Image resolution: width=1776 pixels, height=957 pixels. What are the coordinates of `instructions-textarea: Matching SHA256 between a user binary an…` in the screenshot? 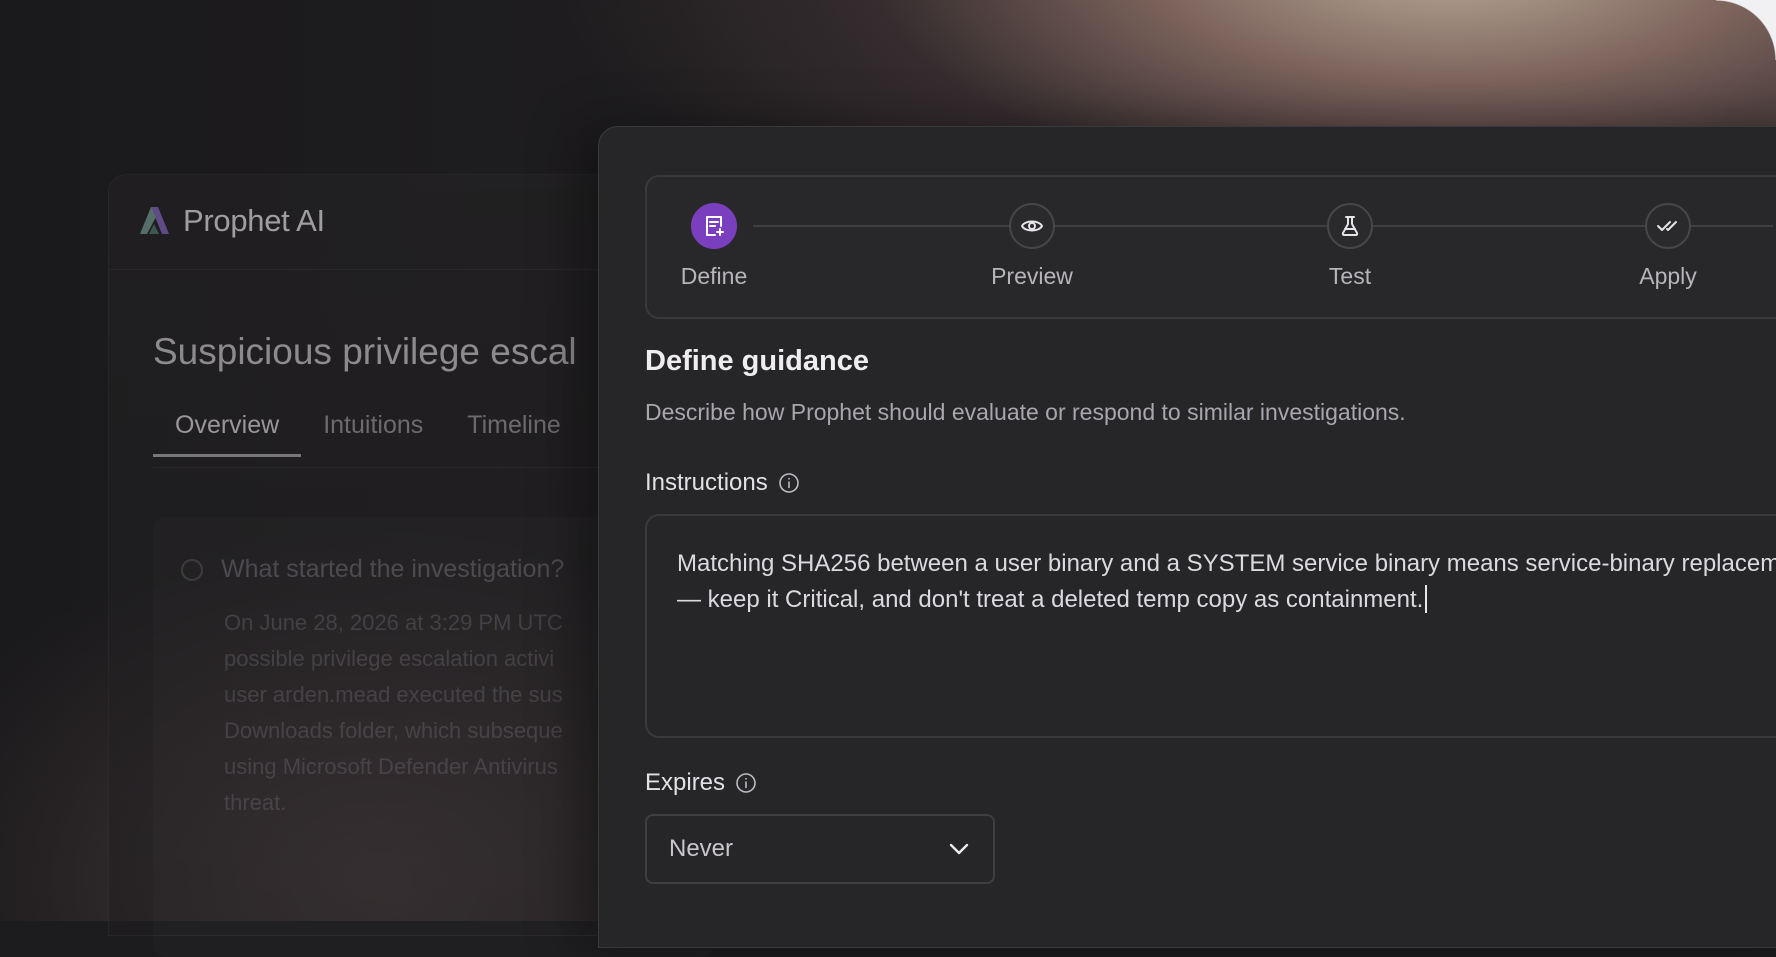 It's located at (1210, 626).